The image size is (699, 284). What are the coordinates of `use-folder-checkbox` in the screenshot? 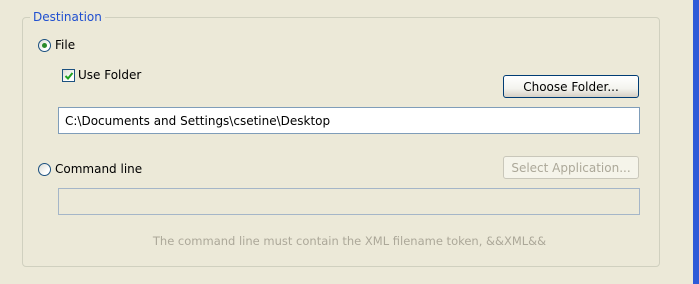 It's located at (68, 75).